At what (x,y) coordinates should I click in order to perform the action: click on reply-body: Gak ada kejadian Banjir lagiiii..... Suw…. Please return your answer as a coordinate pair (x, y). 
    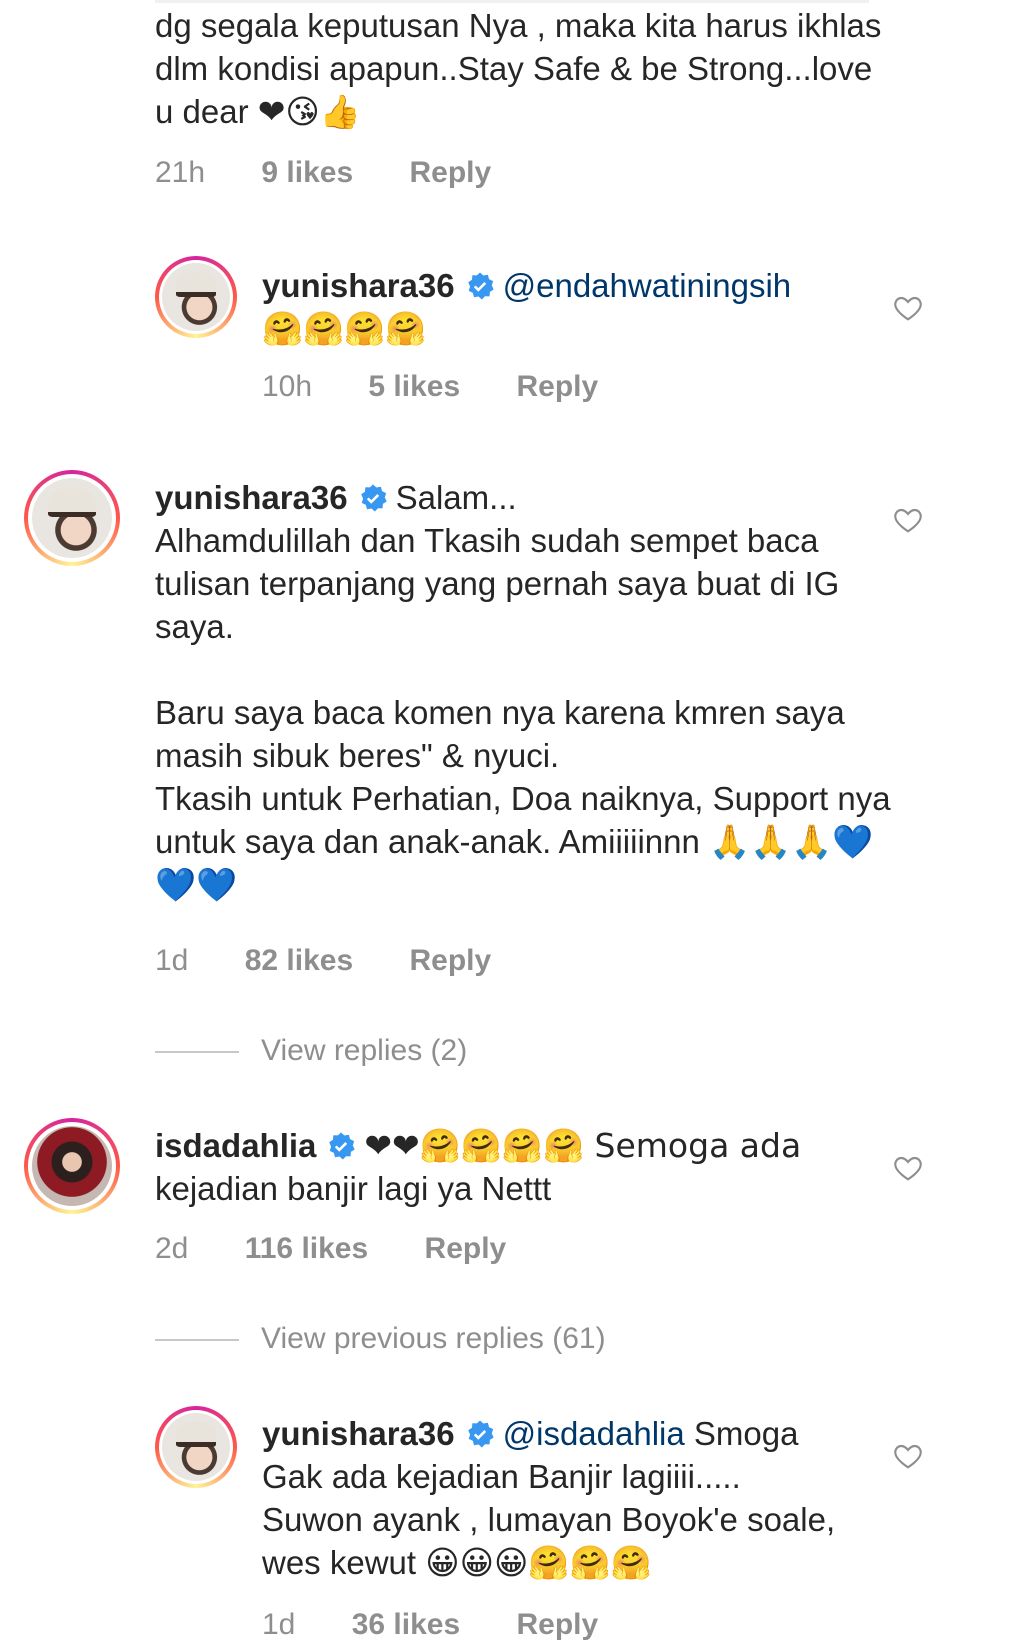
    Looking at the image, I should click on (549, 1519).